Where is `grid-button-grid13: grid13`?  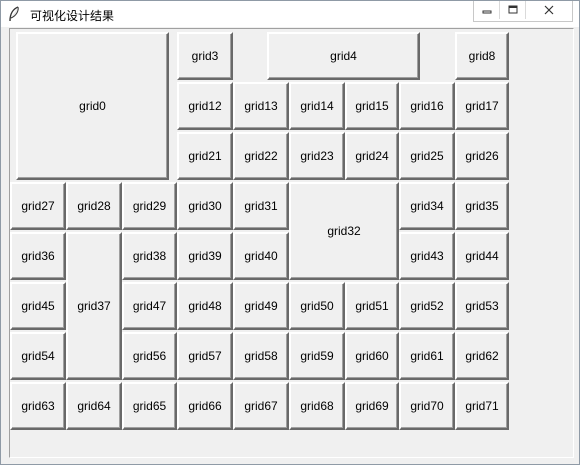
grid-button-grid13: grid13 is located at coordinates (261, 106).